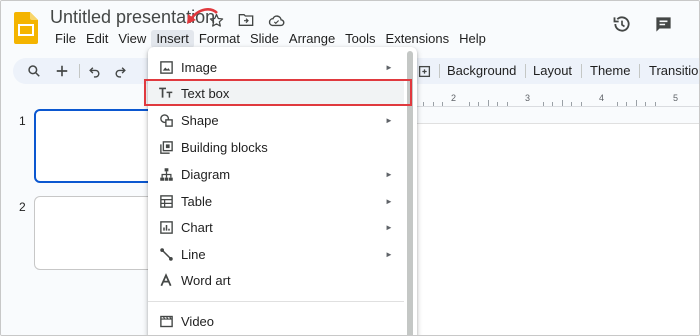 The image size is (700, 336). What do you see at coordinates (246, 20) in the screenshot?
I see `move-to-folder-icon` at bounding box center [246, 20].